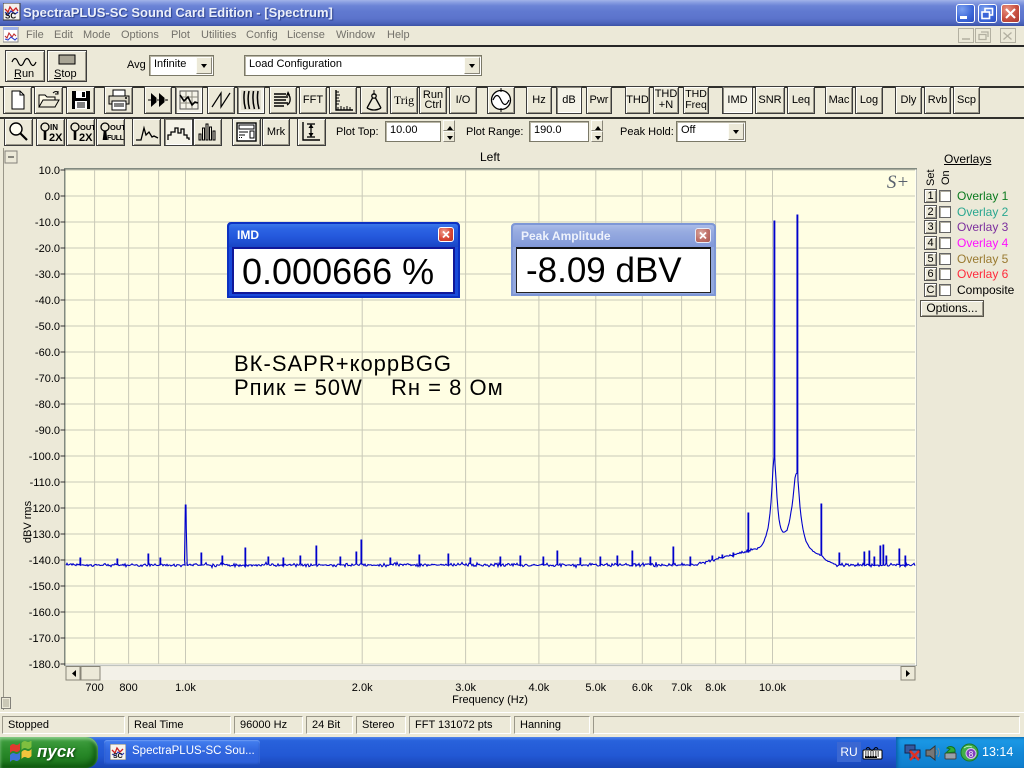 The width and height of the screenshot is (1024, 768). I want to click on svg-text: Рпик = 50W, so click(298, 387).